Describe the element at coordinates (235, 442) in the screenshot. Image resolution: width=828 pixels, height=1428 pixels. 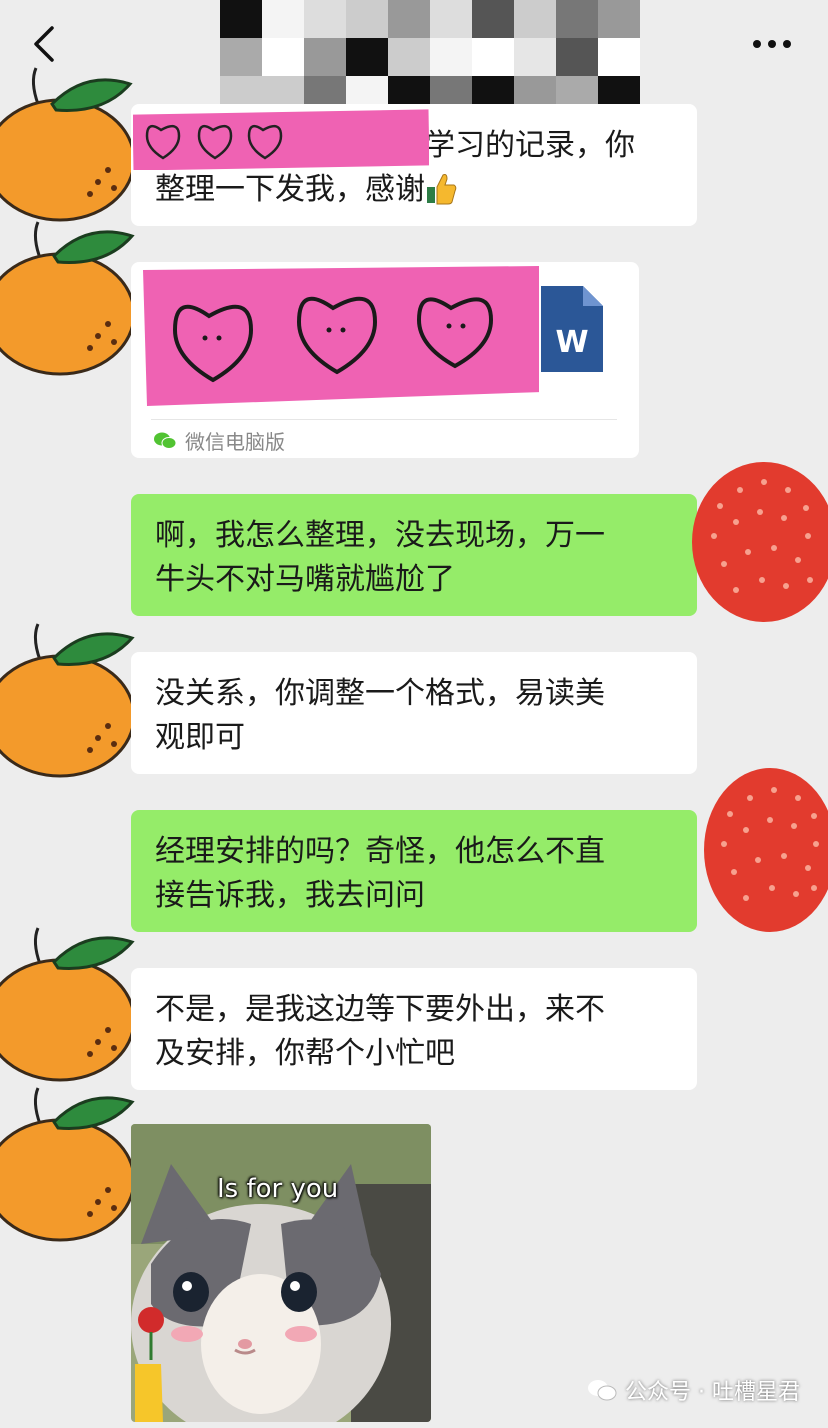
I see `file-source-label: 微信电脑版` at that location.